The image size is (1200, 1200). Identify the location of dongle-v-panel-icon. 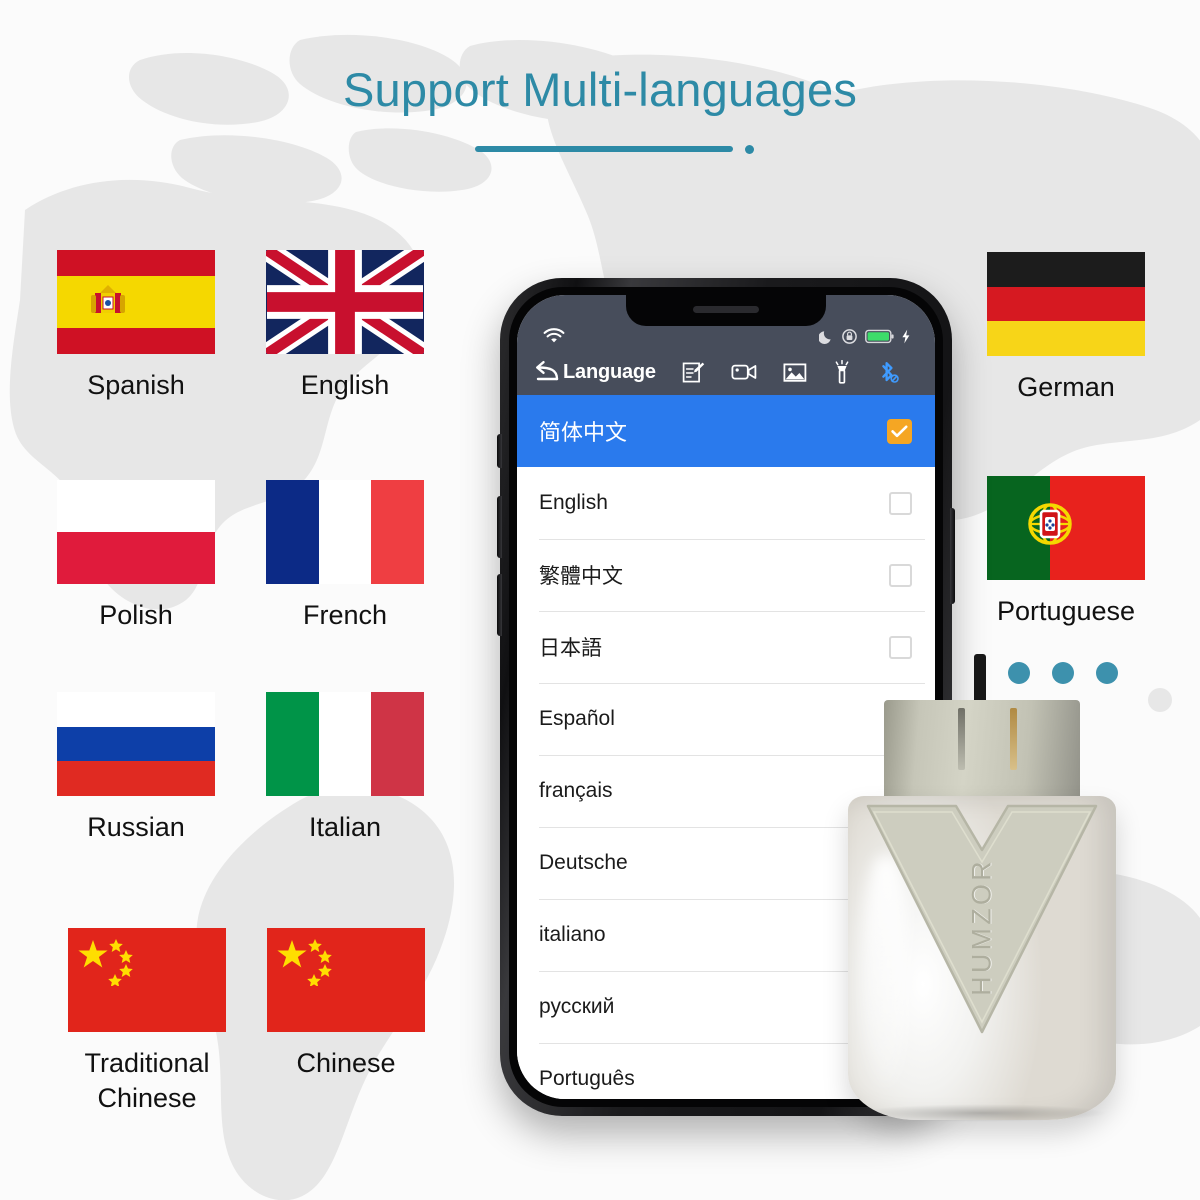
(982, 919).